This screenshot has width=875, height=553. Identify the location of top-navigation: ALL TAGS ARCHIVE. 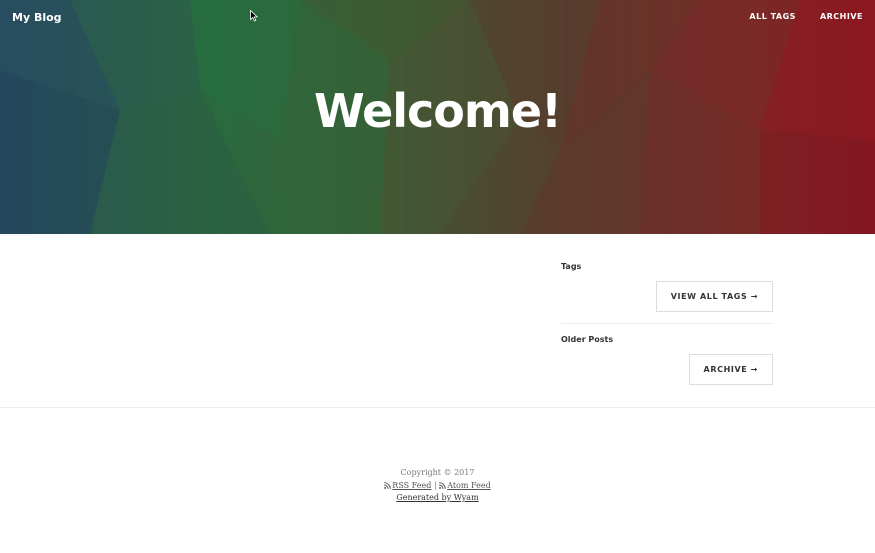
(806, 16).